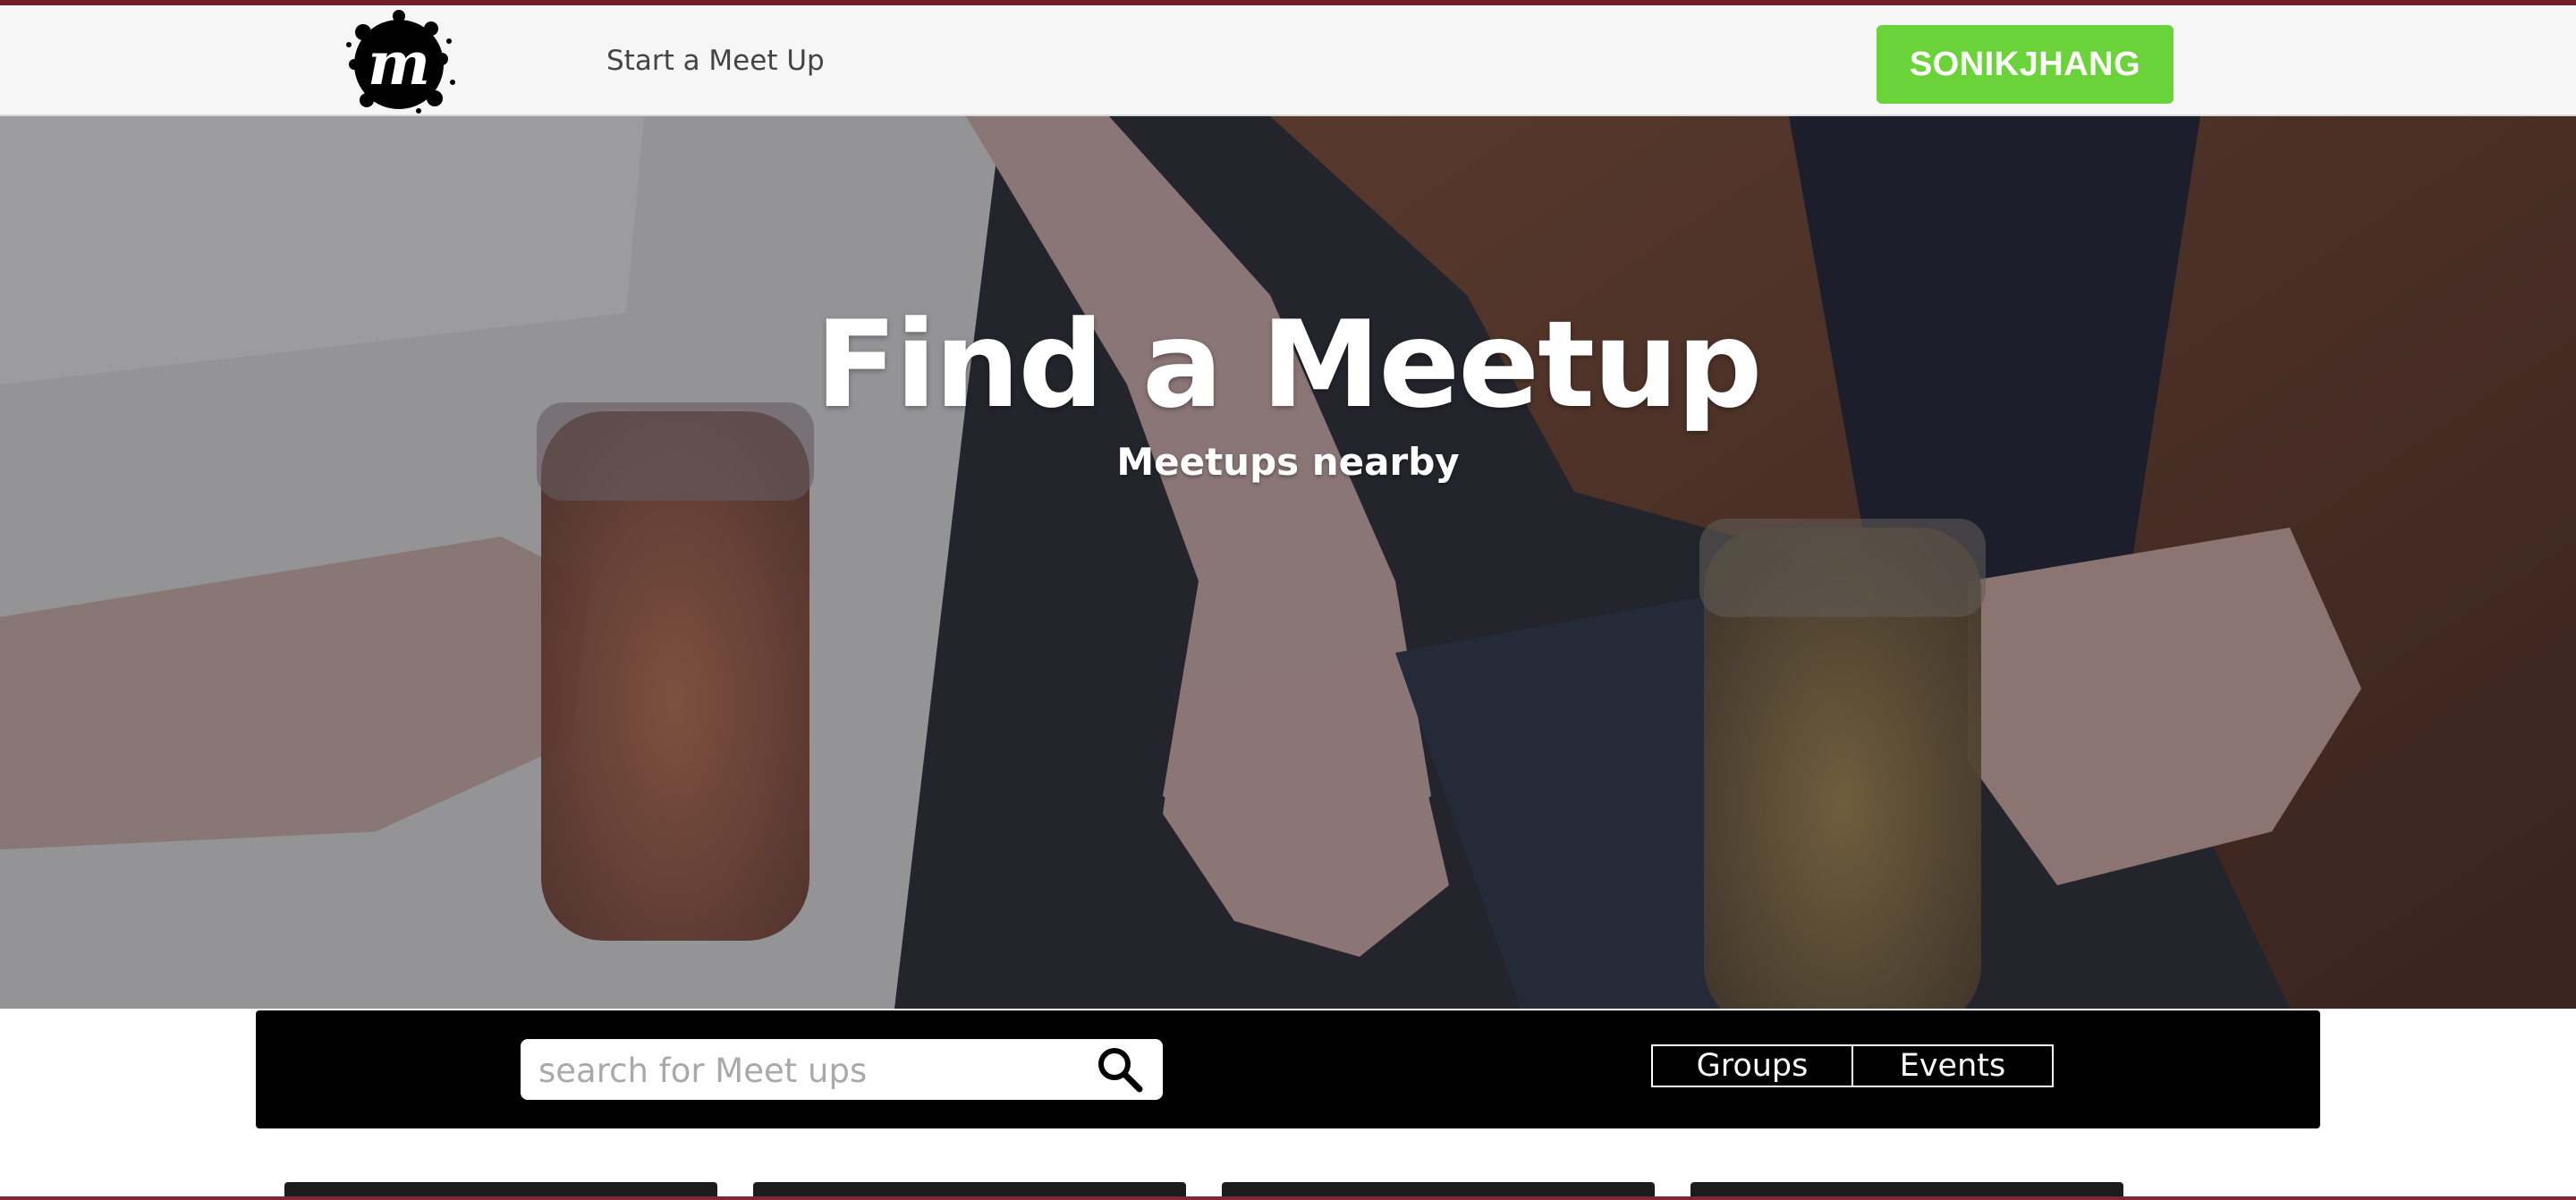 Image resolution: width=2576 pixels, height=1200 pixels. I want to click on meetup-logo: m, so click(400, 60).